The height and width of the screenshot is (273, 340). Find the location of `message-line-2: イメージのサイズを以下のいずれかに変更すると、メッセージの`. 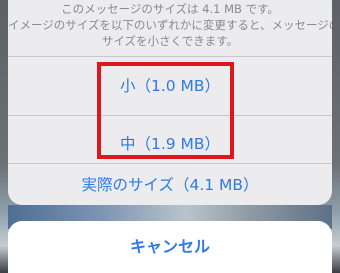

message-line-2: イメージのサイズを以下のいずれかに変更すると、メッセージの is located at coordinates (170, 25).